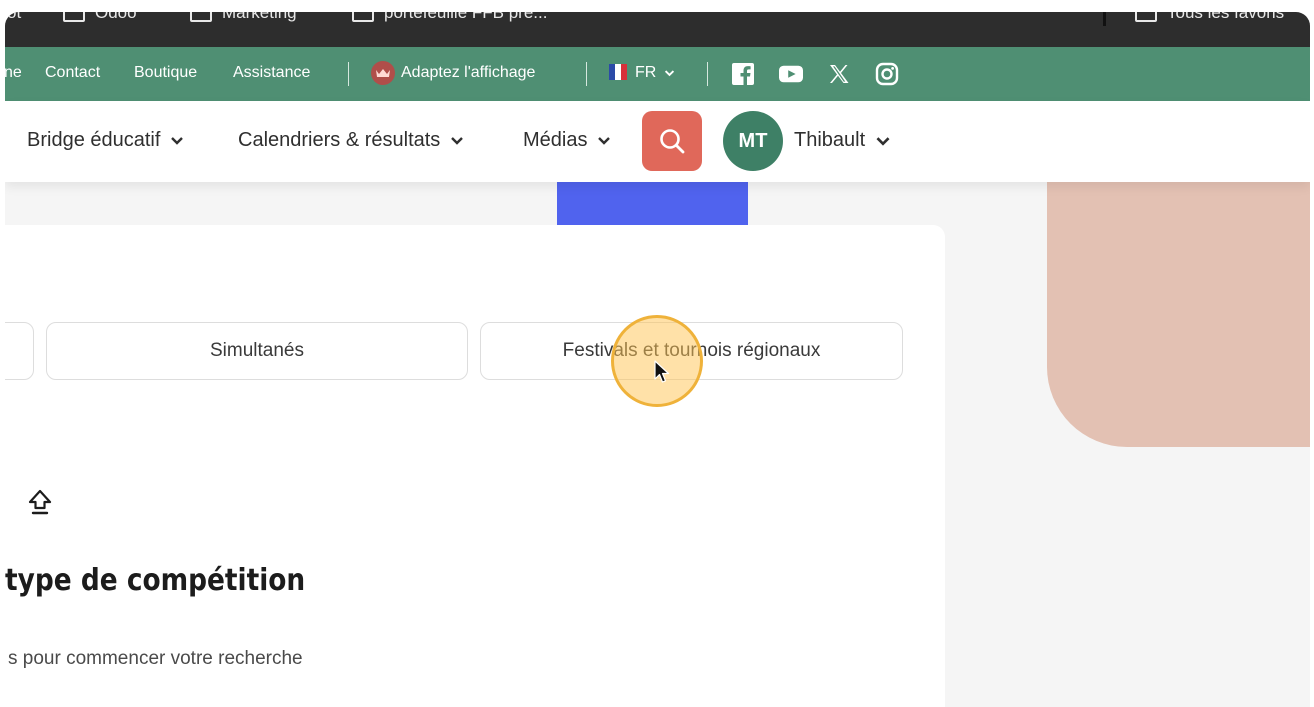 This screenshot has width=1314, height=707. What do you see at coordinates (40, 503) in the screenshot?
I see `arrow-up-icon` at bounding box center [40, 503].